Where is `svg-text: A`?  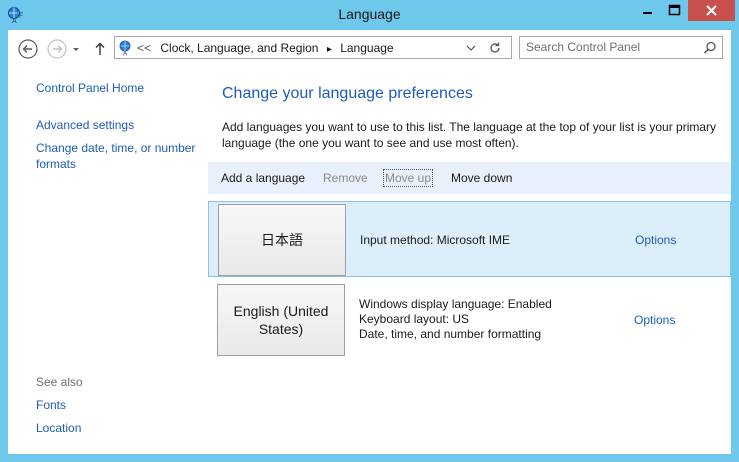
svg-text: A is located at coordinates (125, 54).